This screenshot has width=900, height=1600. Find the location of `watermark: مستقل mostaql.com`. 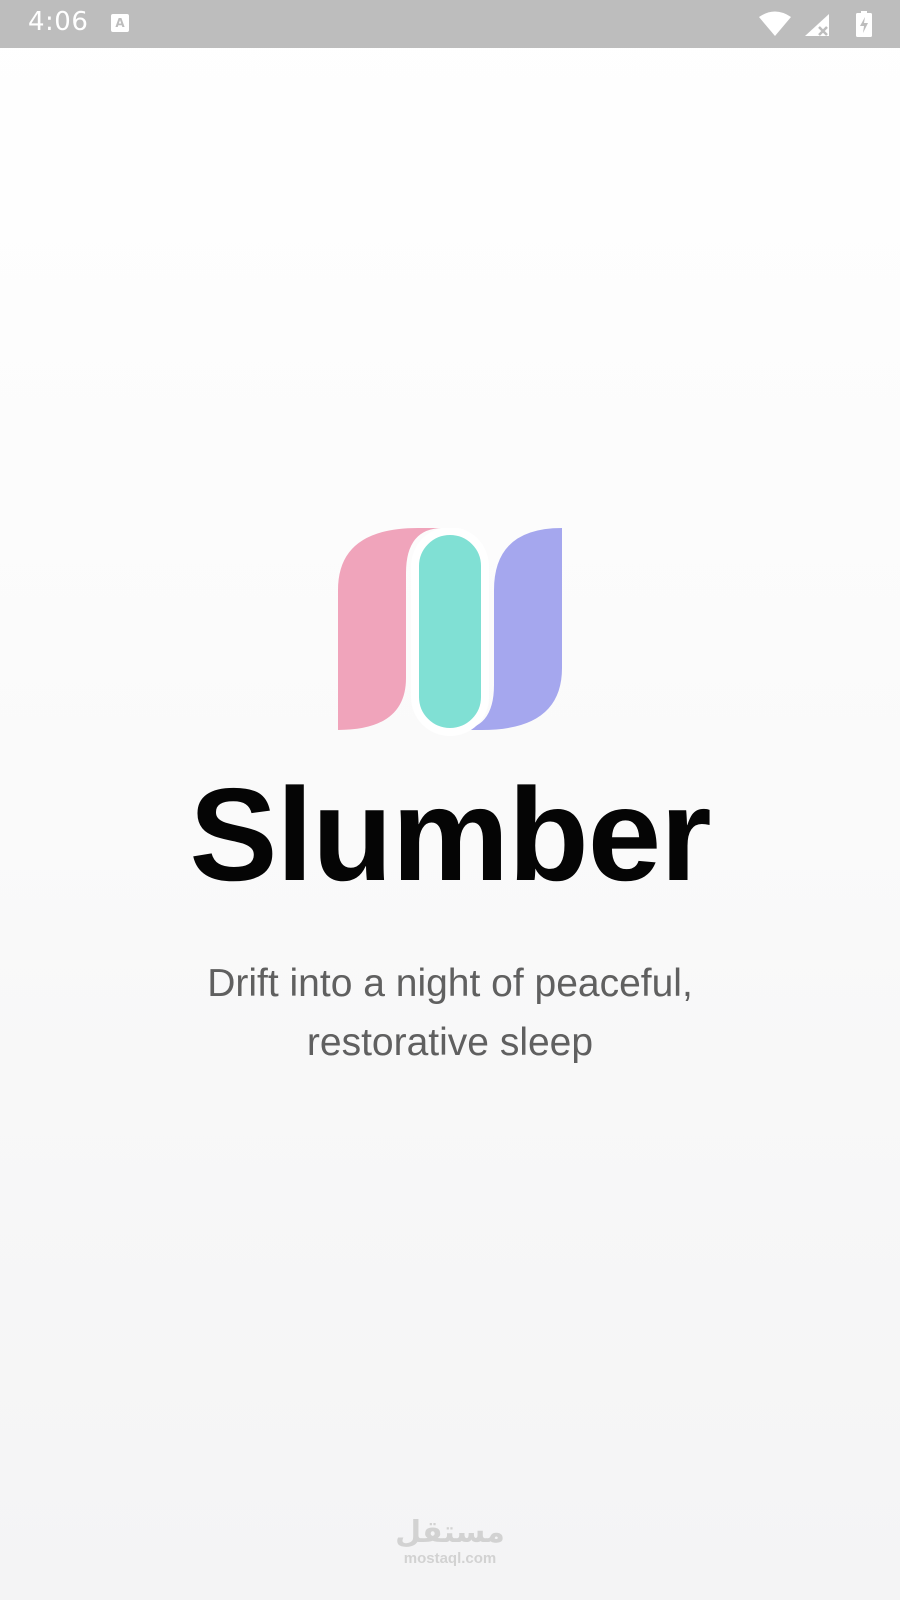

watermark: مستقل mostaql.com is located at coordinates (450, 1542).